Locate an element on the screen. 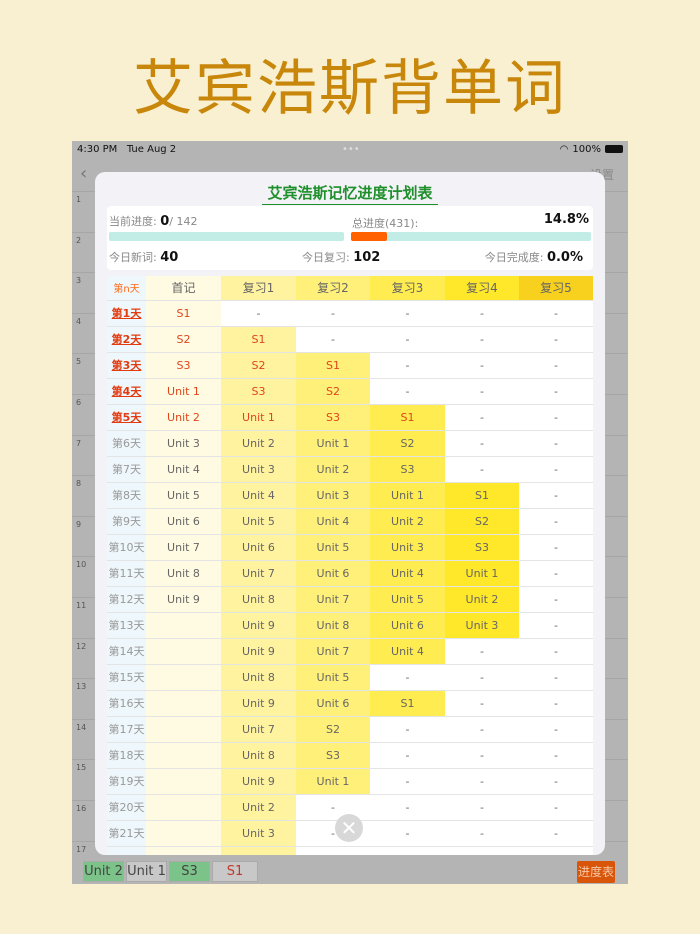  table-row: 第14天 Unit 9 Unit 7 Unit 4-- is located at coordinates (350, 651).